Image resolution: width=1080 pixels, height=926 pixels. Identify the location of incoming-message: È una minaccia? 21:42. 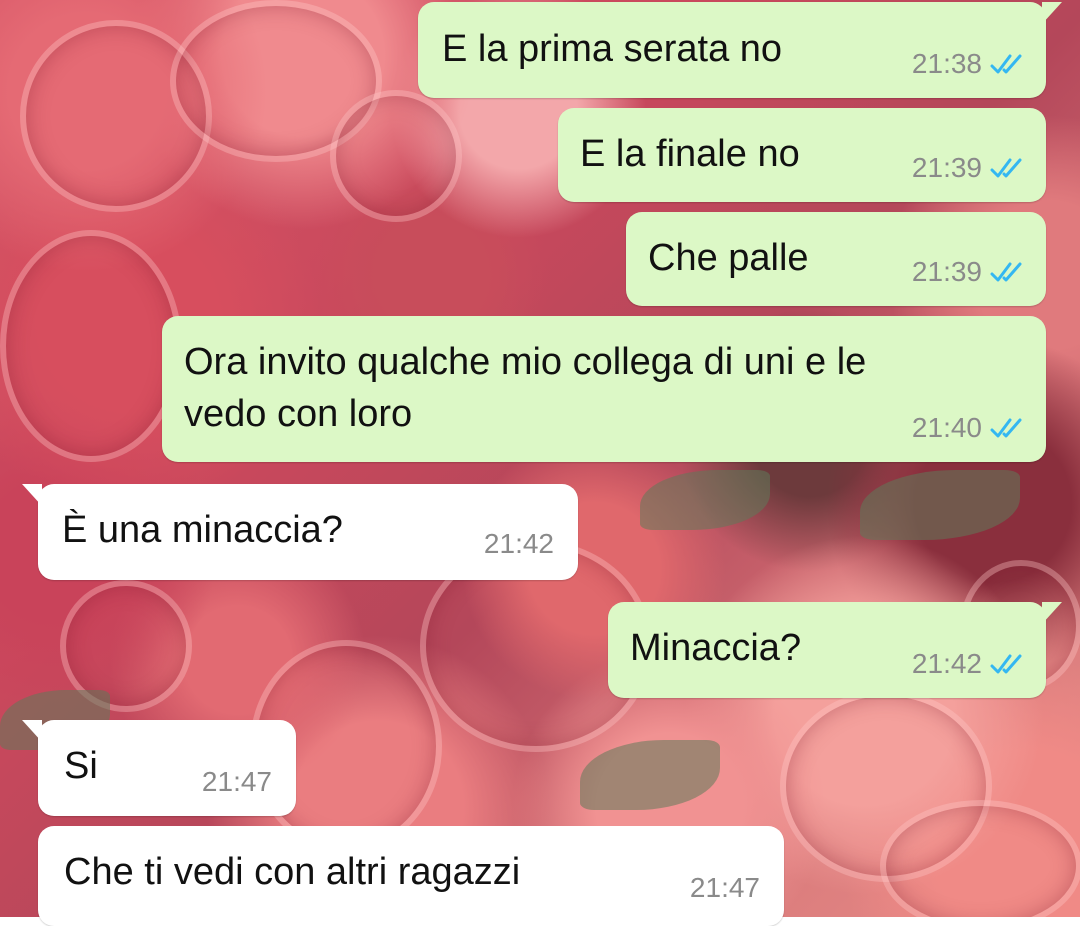
(300, 532).